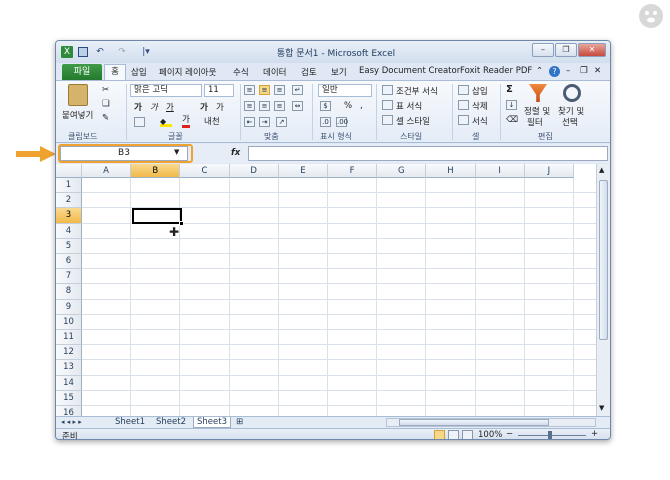 Image resolution: width=670 pixels, height=480 pixels. I want to click on align-right-icon: ≡, so click(279, 106).